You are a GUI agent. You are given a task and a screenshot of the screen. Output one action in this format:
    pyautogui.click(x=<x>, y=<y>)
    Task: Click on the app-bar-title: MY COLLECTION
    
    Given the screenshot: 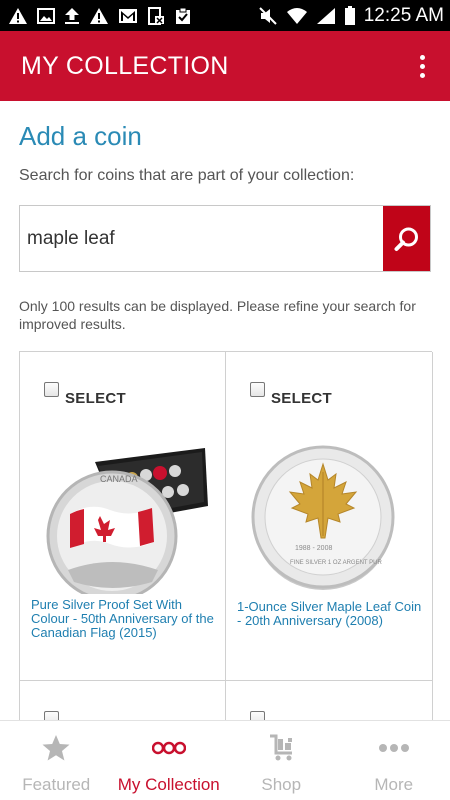 What is the action you would take?
    pyautogui.click(x=125, y=65)
    